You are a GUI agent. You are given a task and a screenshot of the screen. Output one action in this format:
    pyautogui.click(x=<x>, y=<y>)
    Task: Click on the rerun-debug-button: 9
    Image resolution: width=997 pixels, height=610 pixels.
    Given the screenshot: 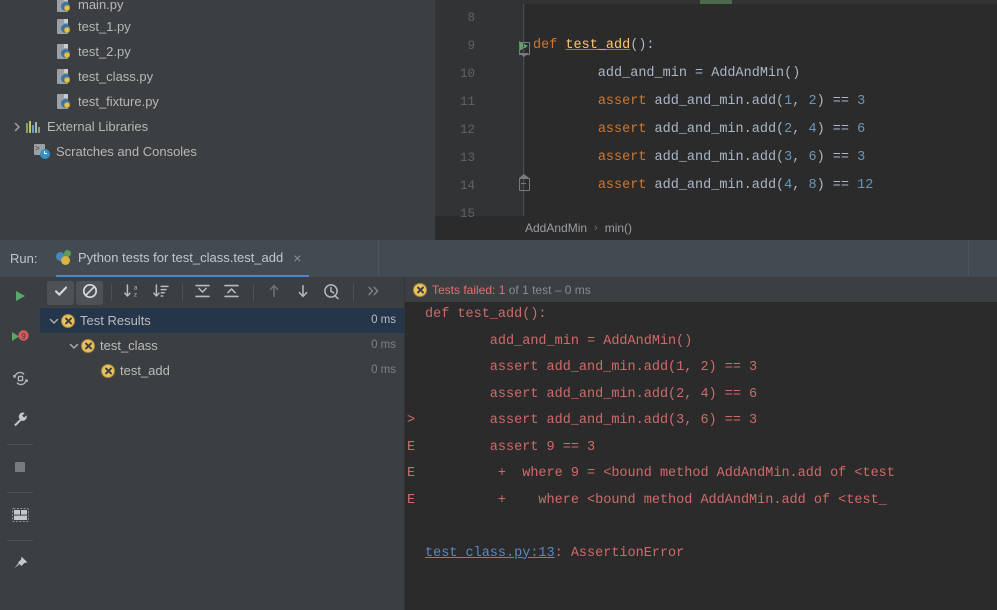 What is the action you would take?
    pyautogui.click(x=20, y=338)
    